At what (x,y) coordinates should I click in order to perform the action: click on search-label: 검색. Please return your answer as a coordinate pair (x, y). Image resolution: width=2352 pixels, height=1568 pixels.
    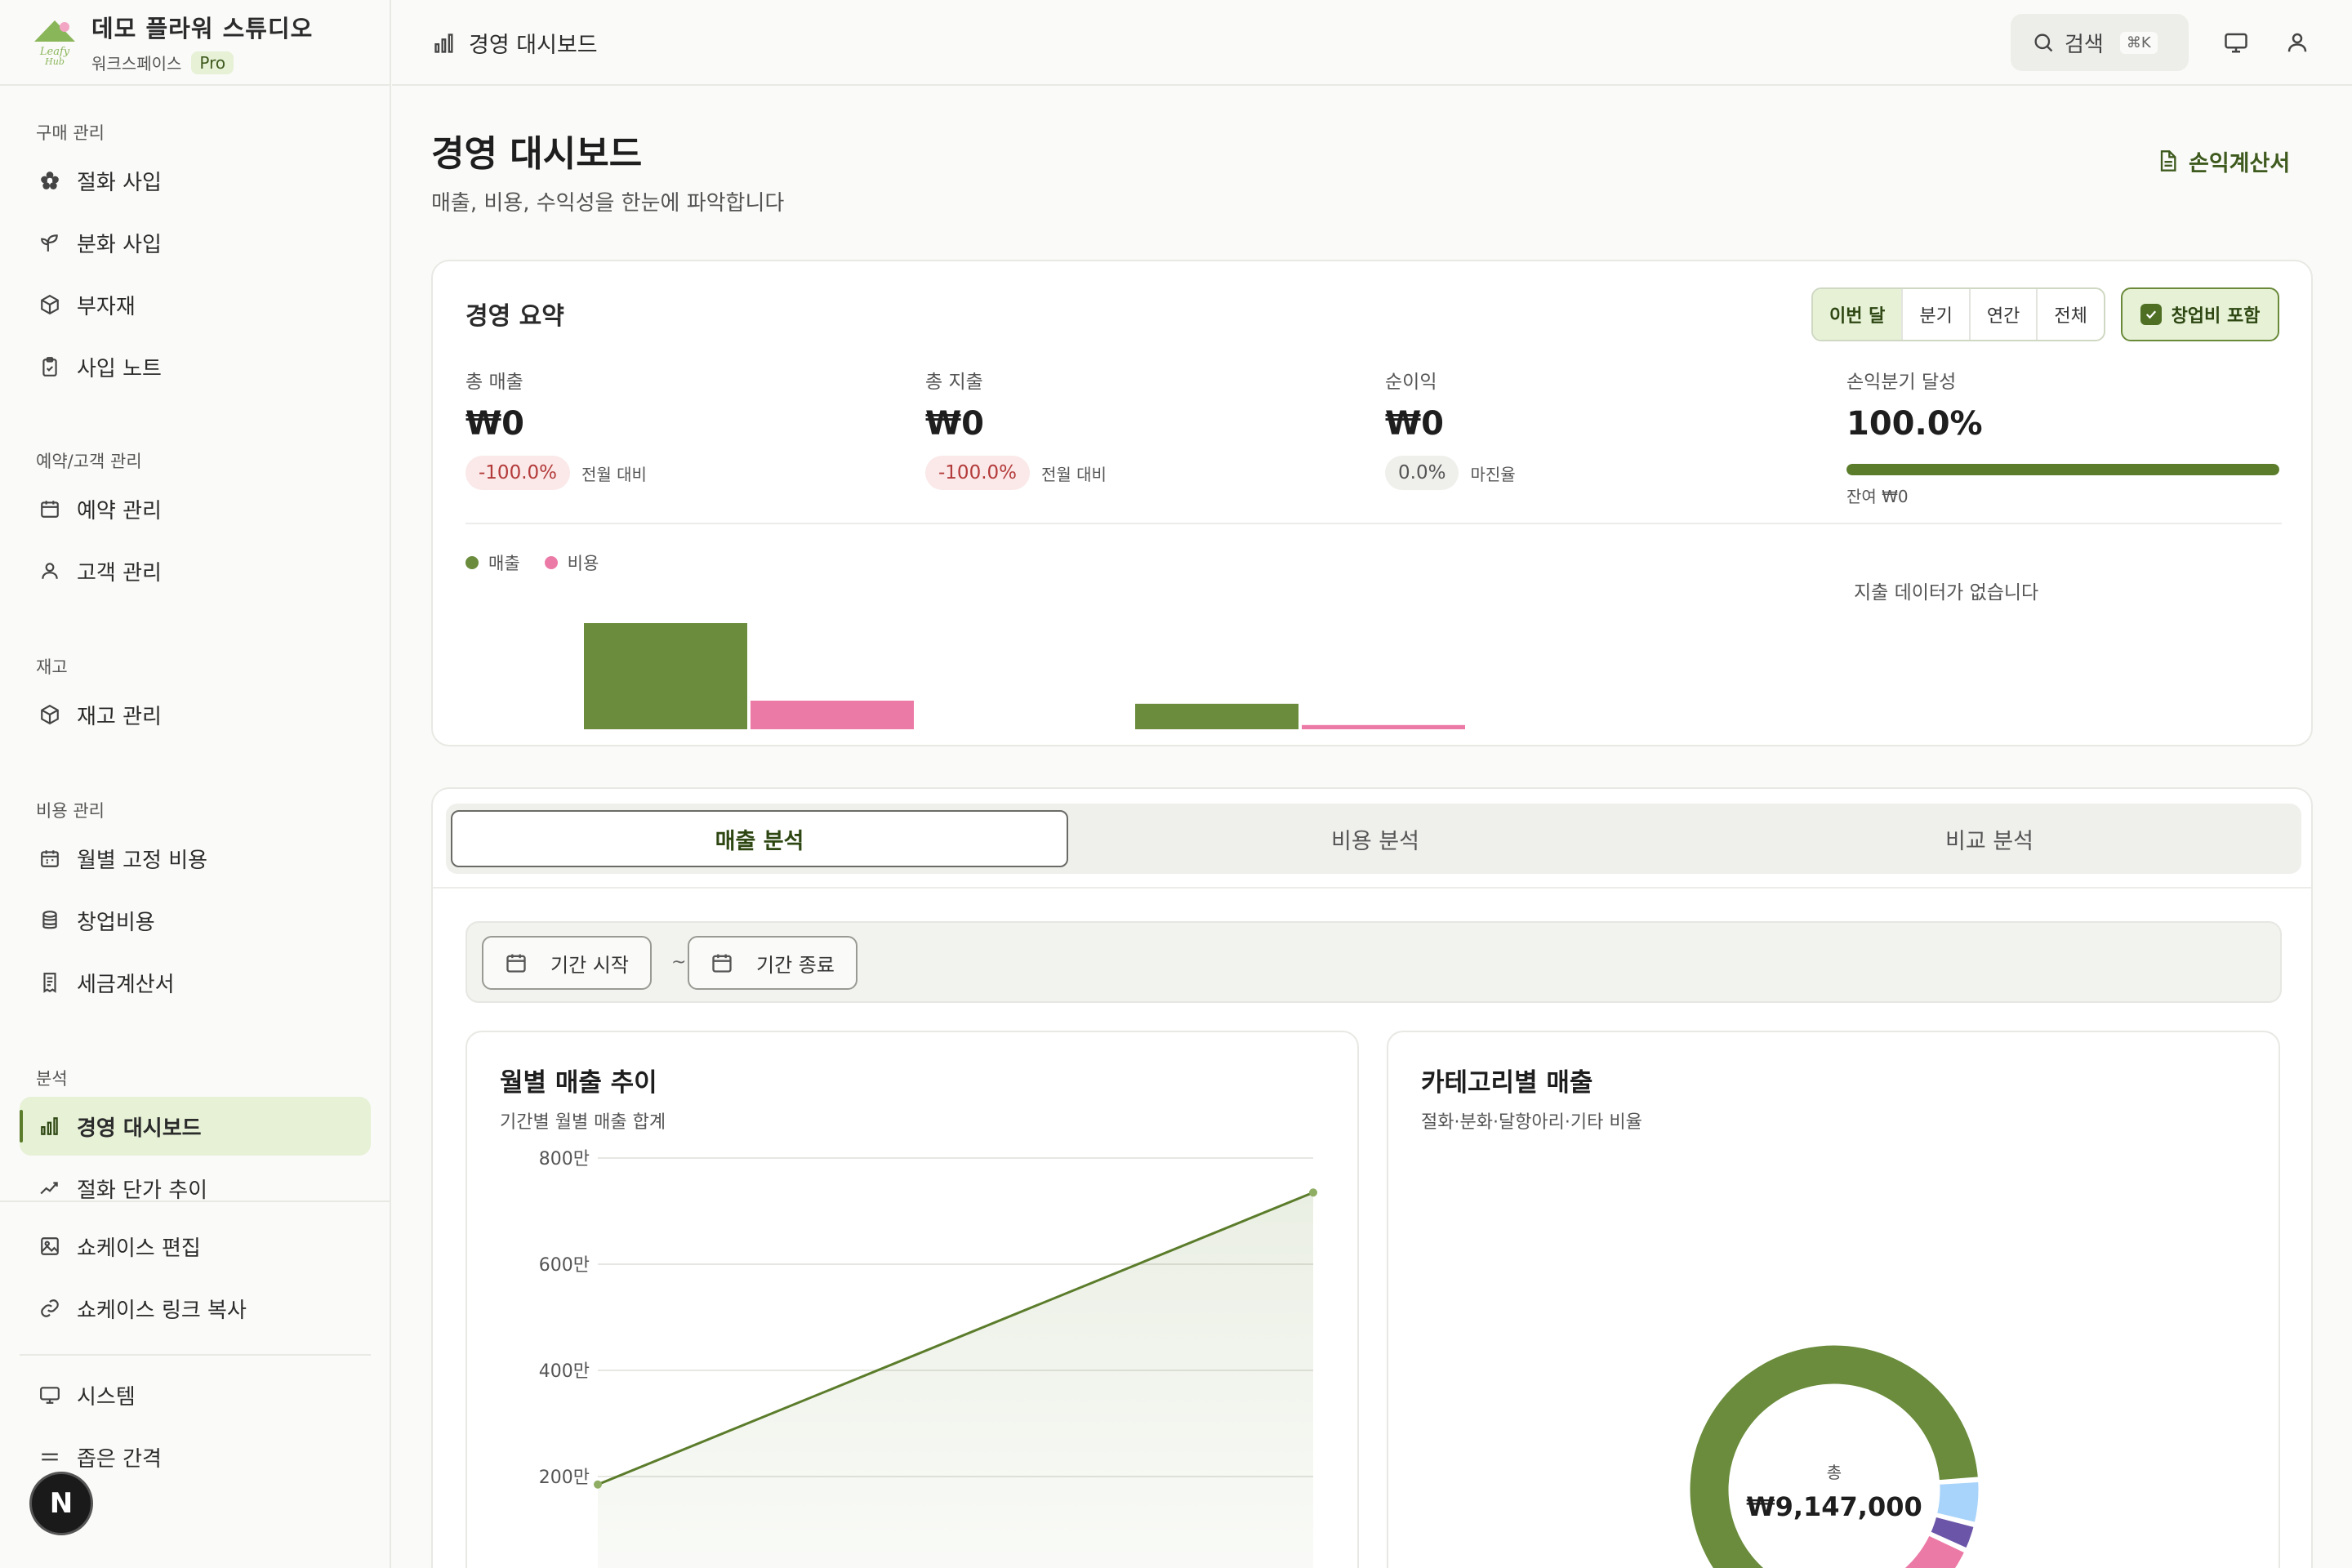
    Looking at the image, I should click on (2084, 44).